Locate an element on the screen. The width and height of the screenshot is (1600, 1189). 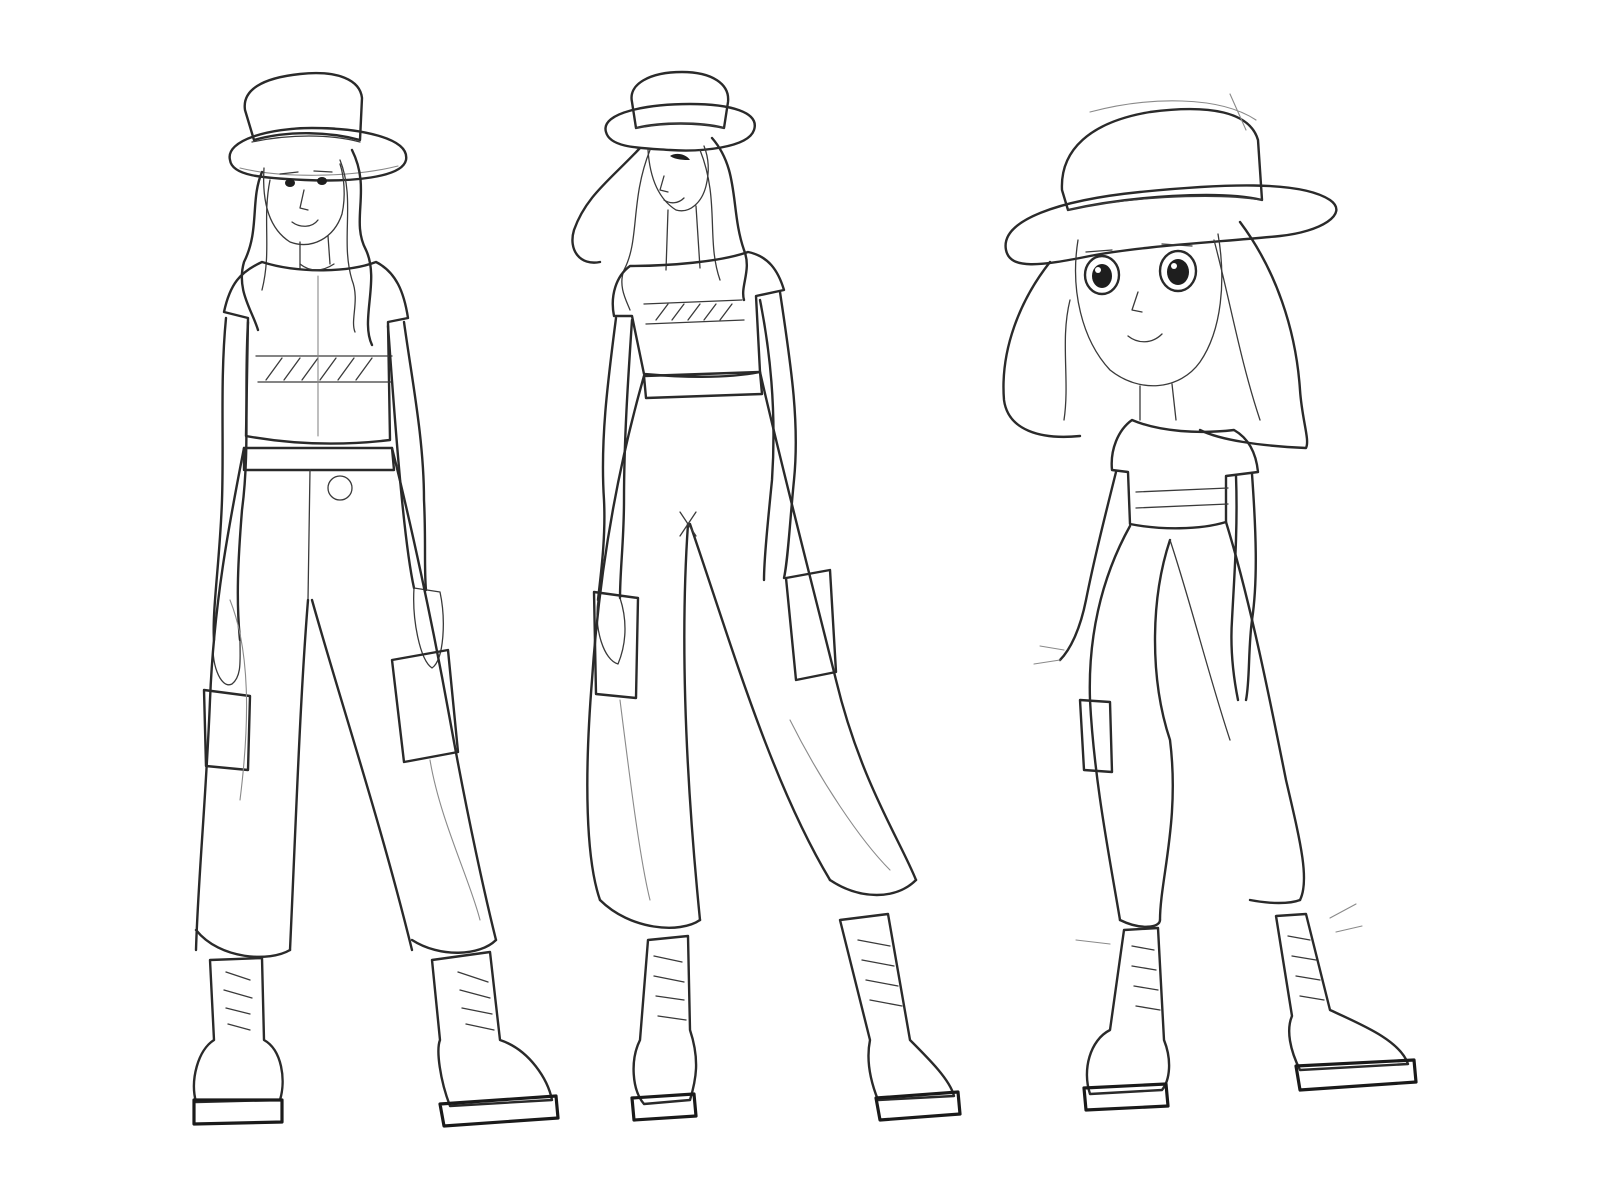
hair-three-quarter is located at coordinates (660, 223).